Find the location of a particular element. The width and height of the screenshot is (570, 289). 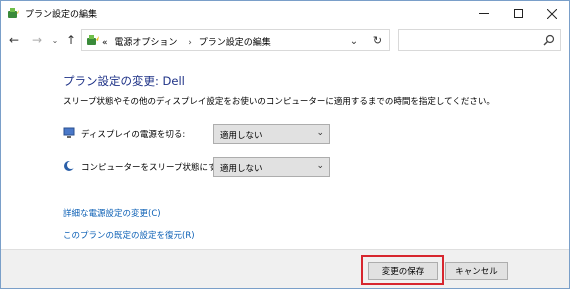

button-bar: 変更の保存 キャンセル is located at coordinates (285, 268).